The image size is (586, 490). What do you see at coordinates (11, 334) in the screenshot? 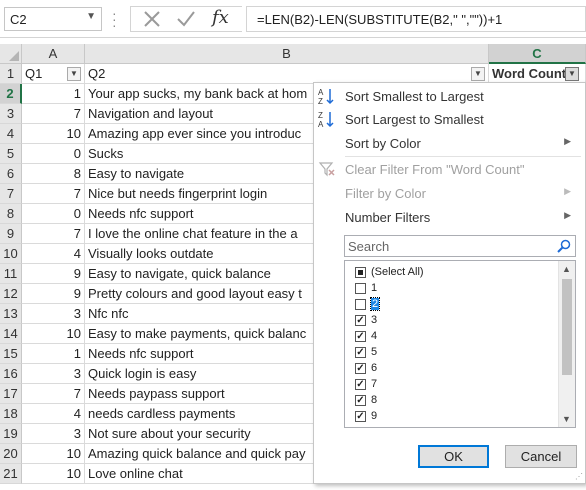
I see `row-header: 14` at bounding box center [11, 334].